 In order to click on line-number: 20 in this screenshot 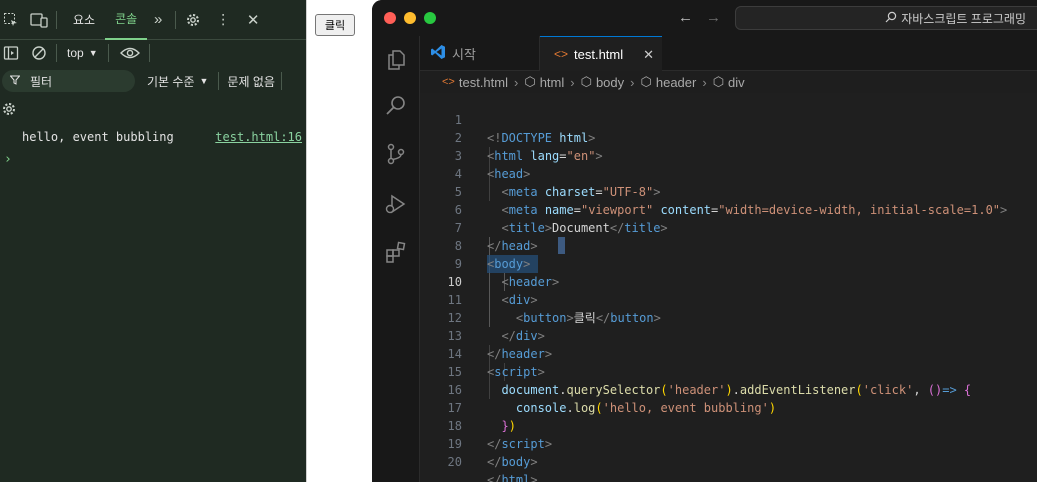, I will do `click(454, 462)`.